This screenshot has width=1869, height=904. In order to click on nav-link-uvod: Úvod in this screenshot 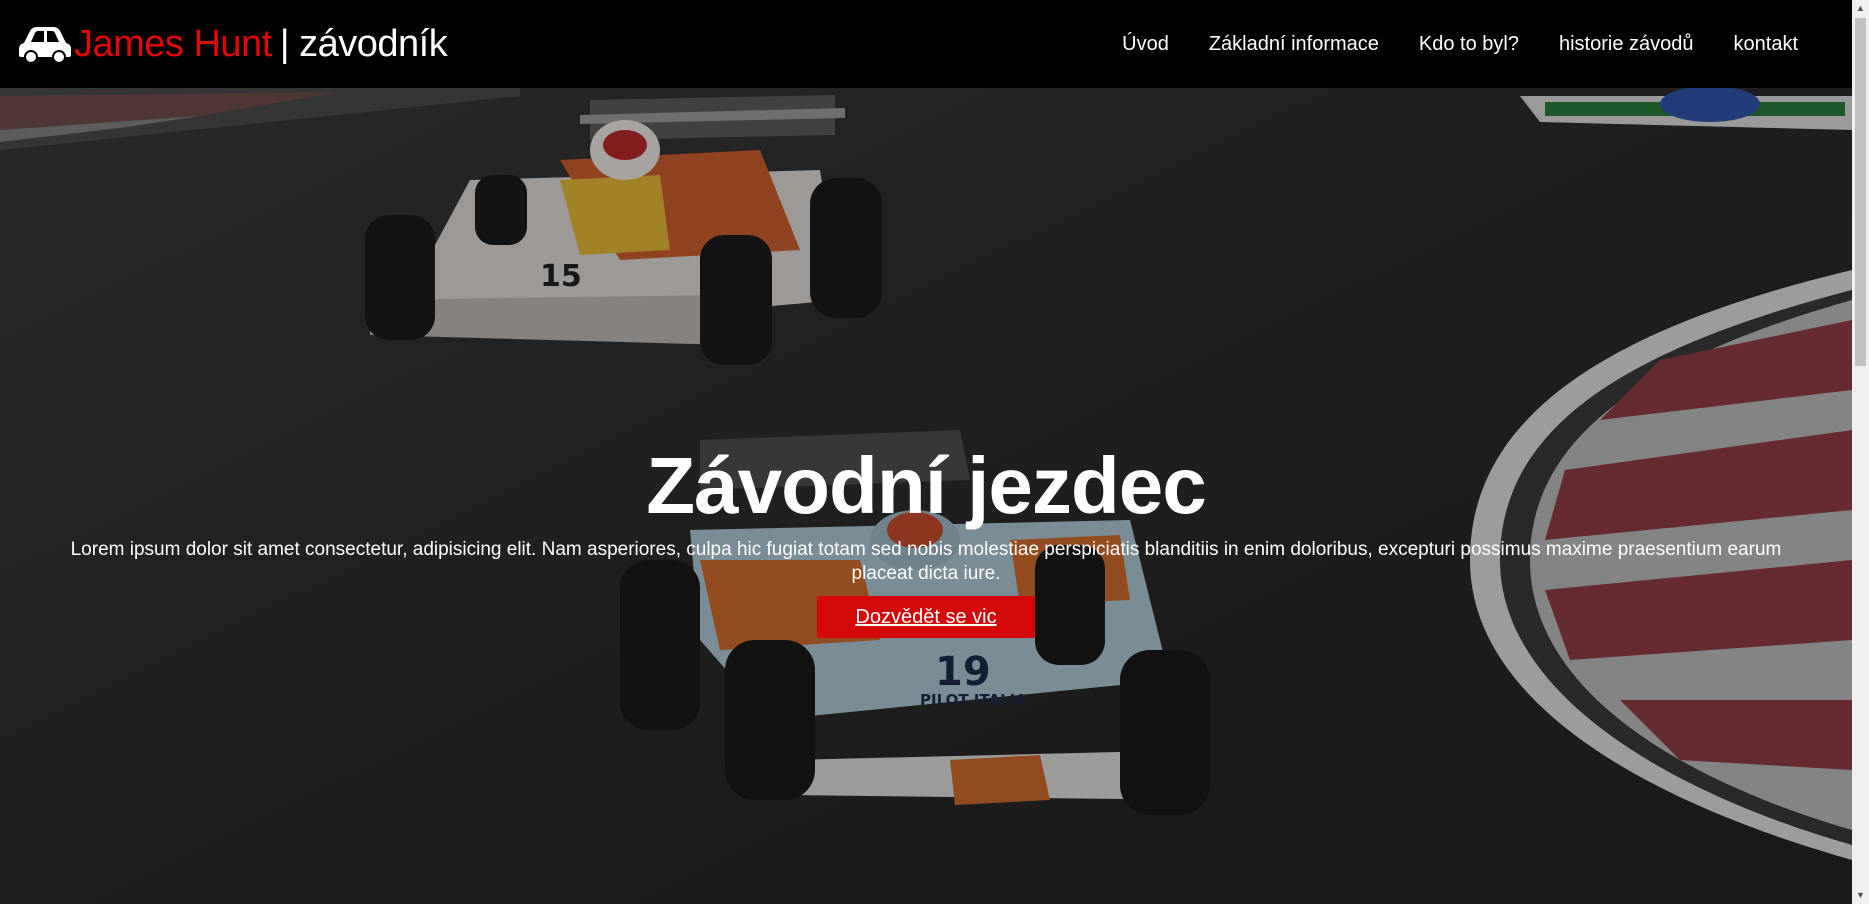, I will do `click(1145, 44)`.